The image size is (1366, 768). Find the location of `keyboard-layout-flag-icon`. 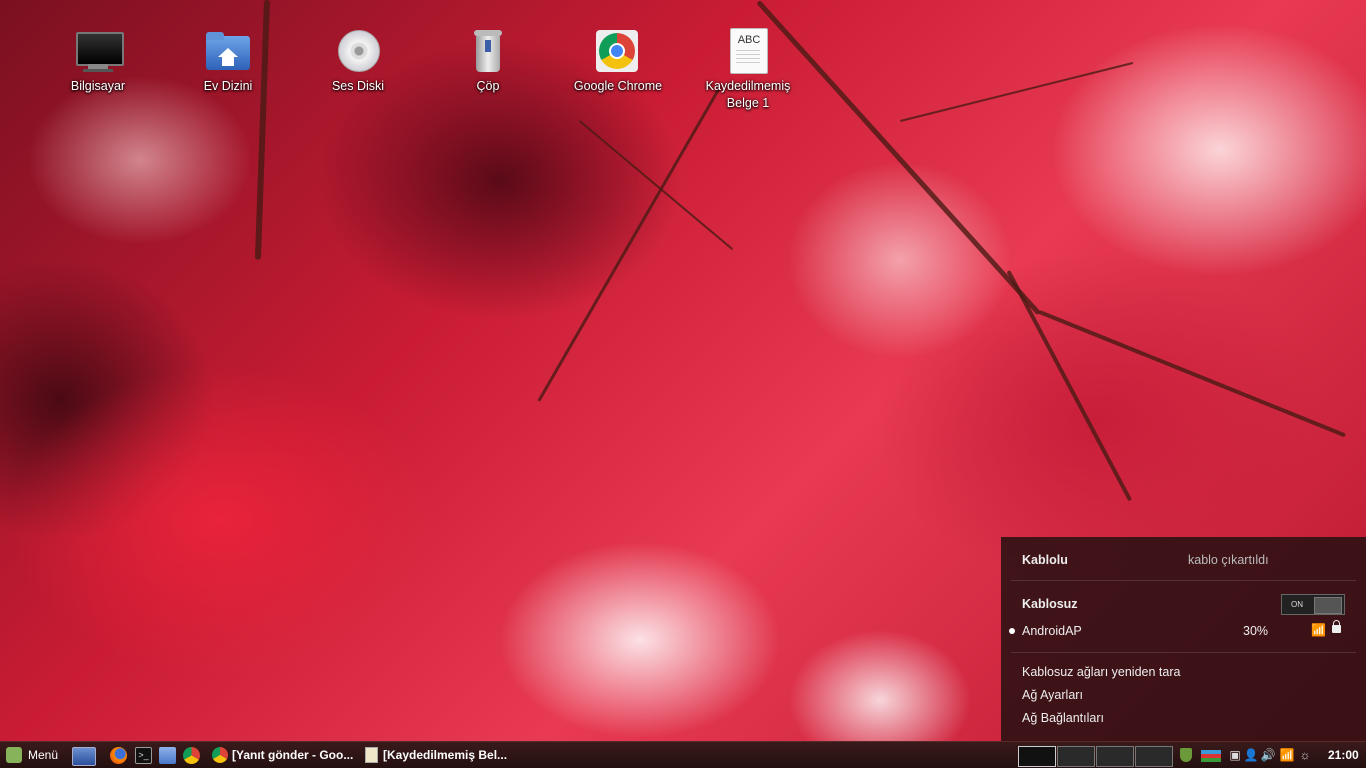

keyboard-layout-flag-icon is located at coordinates (1211, 755).